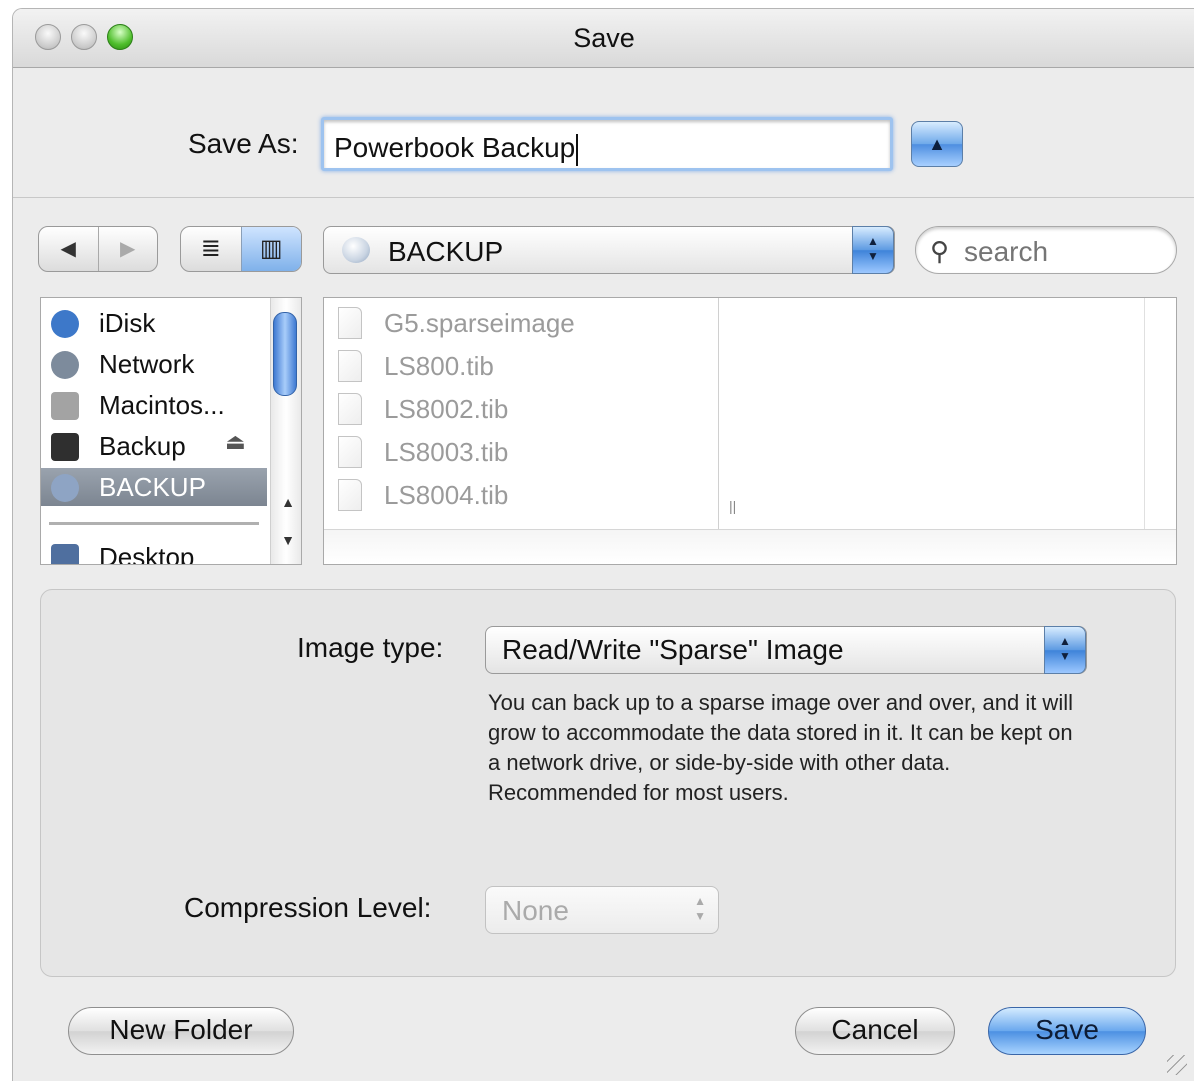 The width and height of the screenshot is (1194, 1081). I want to click on column-view-button: ▥, so click(270, 249).